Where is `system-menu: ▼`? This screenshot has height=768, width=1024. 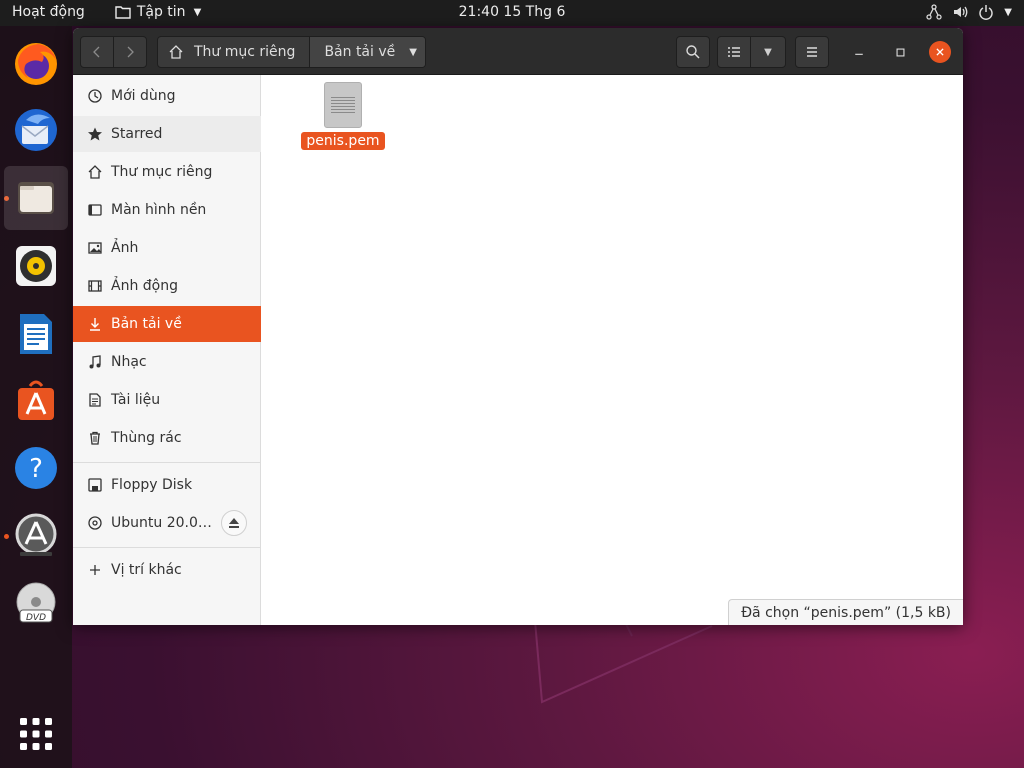
system-menu: ▼ is located at coordinates (969, 12).